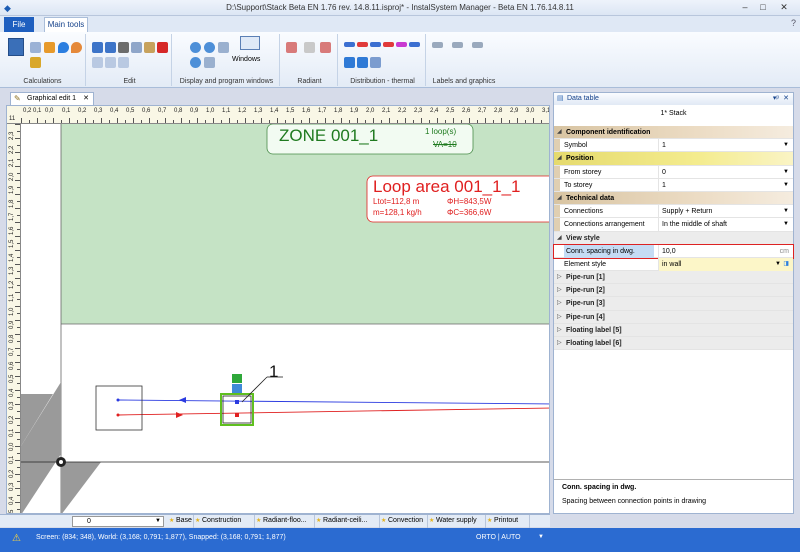 This screenshot has width=800, height=552. What do you see at coordinates (325, 47) in the screenshot?
I see `radiant-loop-icon` at bounding box center [325, 47].